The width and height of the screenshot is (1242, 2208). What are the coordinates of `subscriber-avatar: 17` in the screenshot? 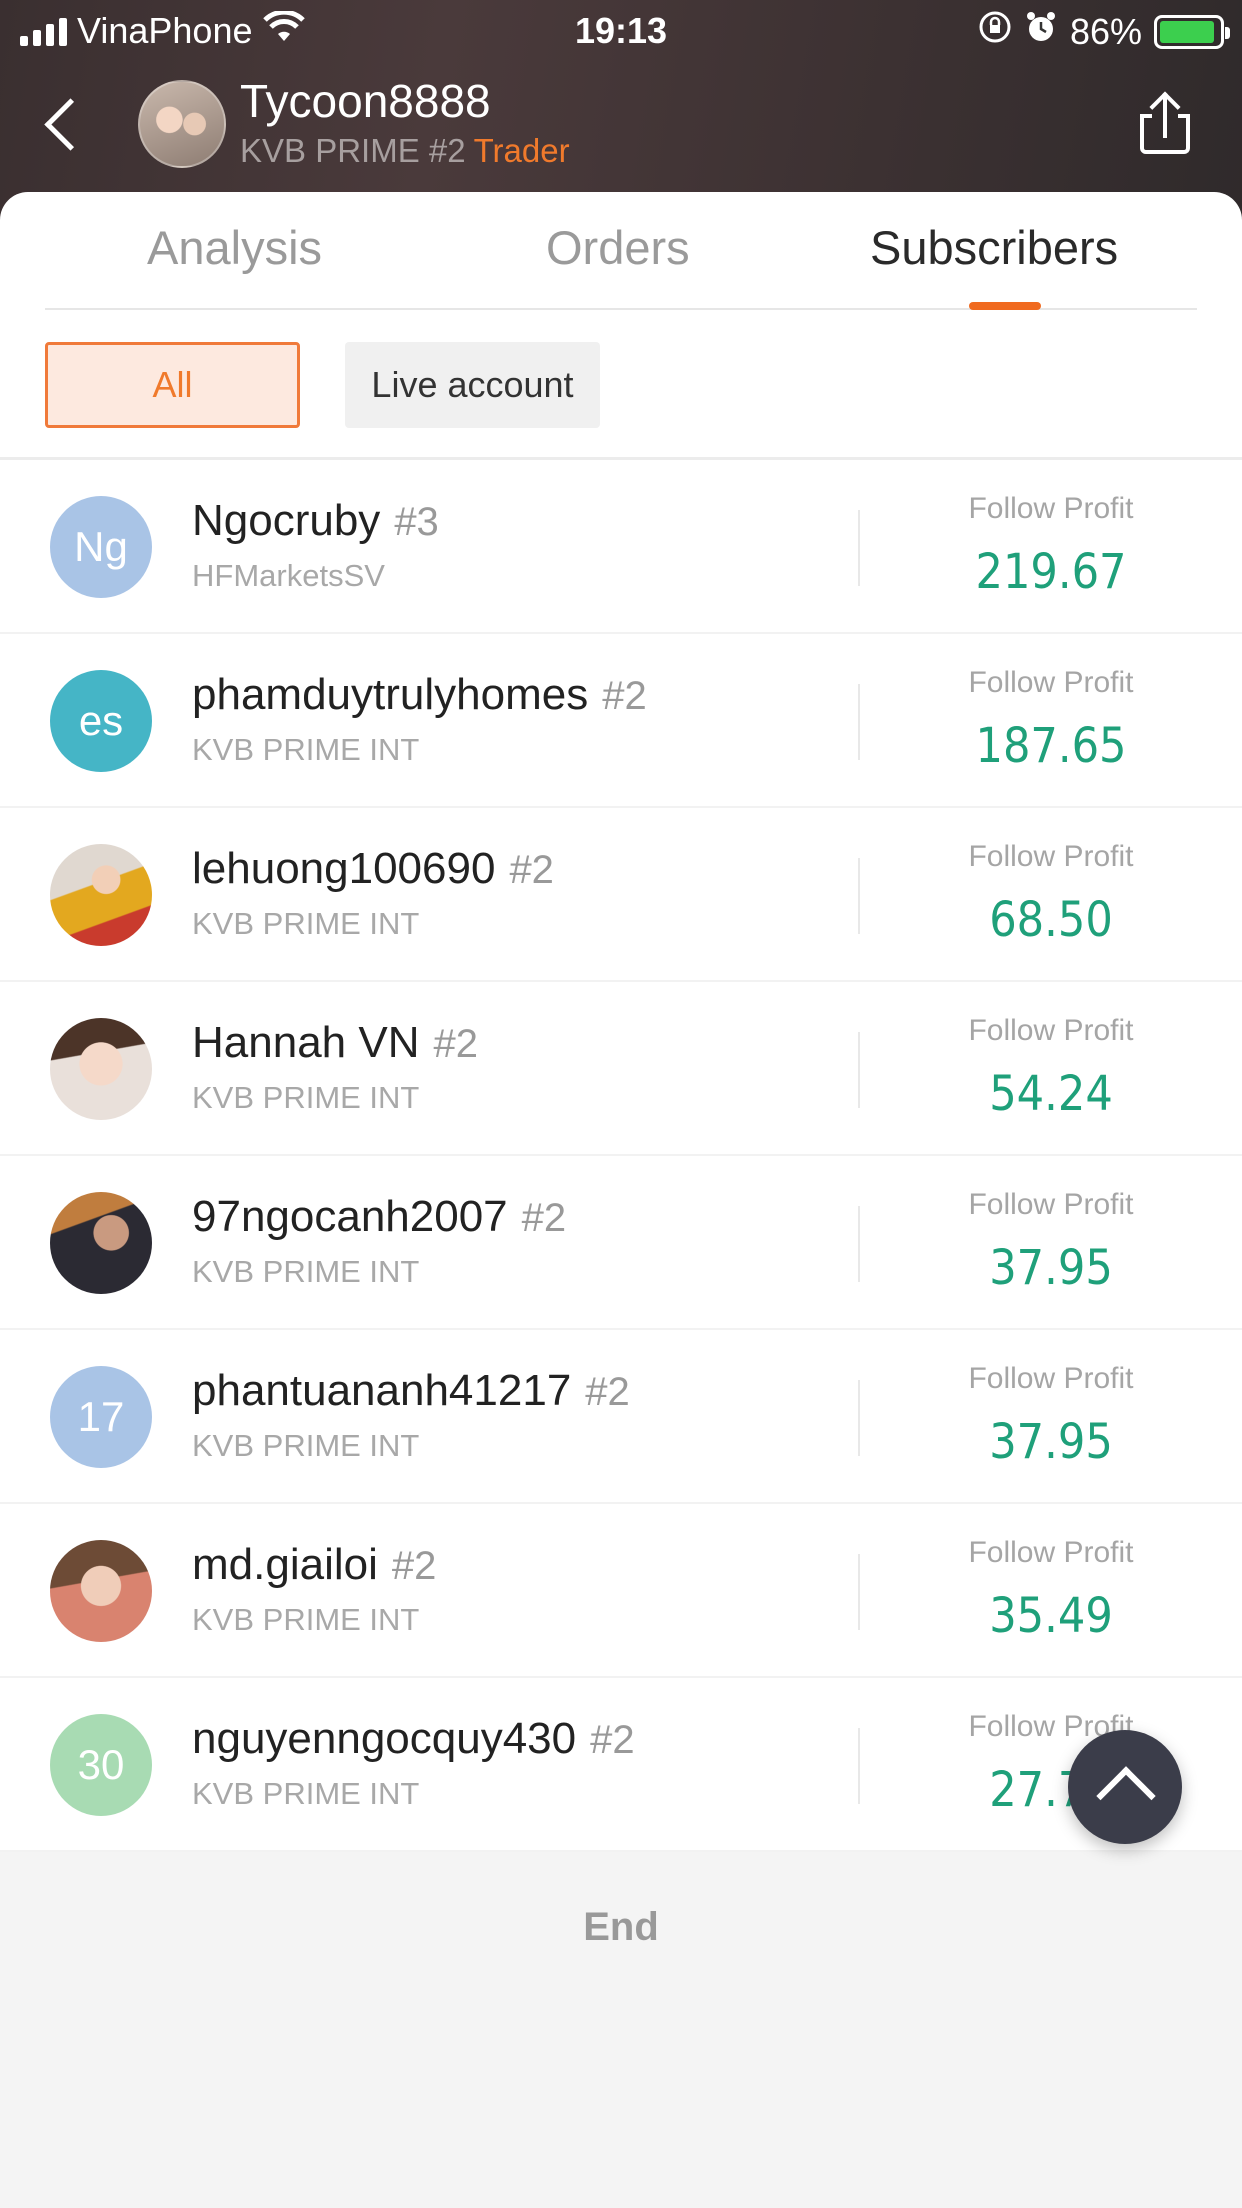 It's located at (101, 1417).